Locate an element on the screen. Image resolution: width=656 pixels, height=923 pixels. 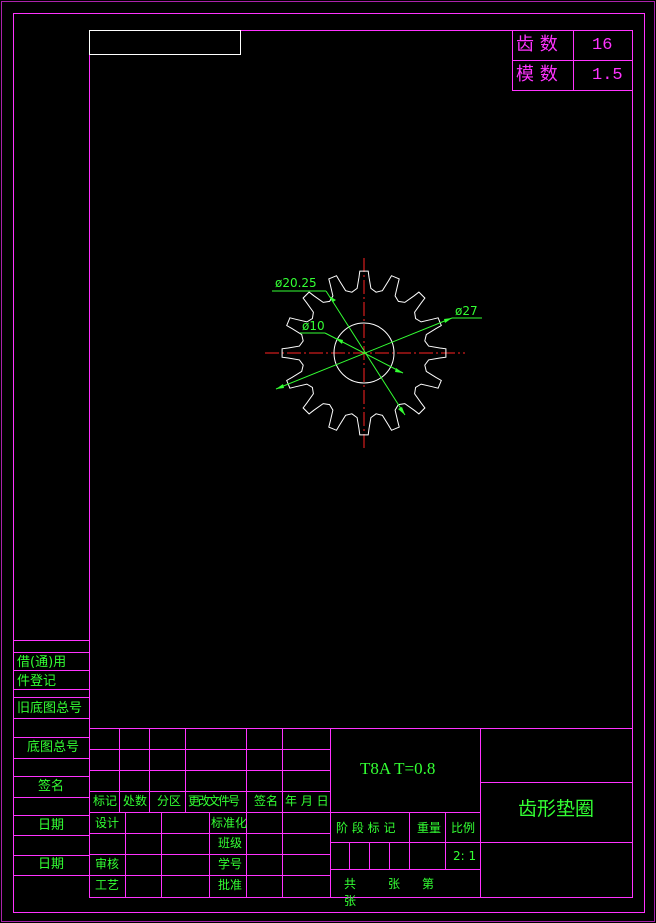
rev-header-date: 年 月 日 is located at coordinates (307, 801).